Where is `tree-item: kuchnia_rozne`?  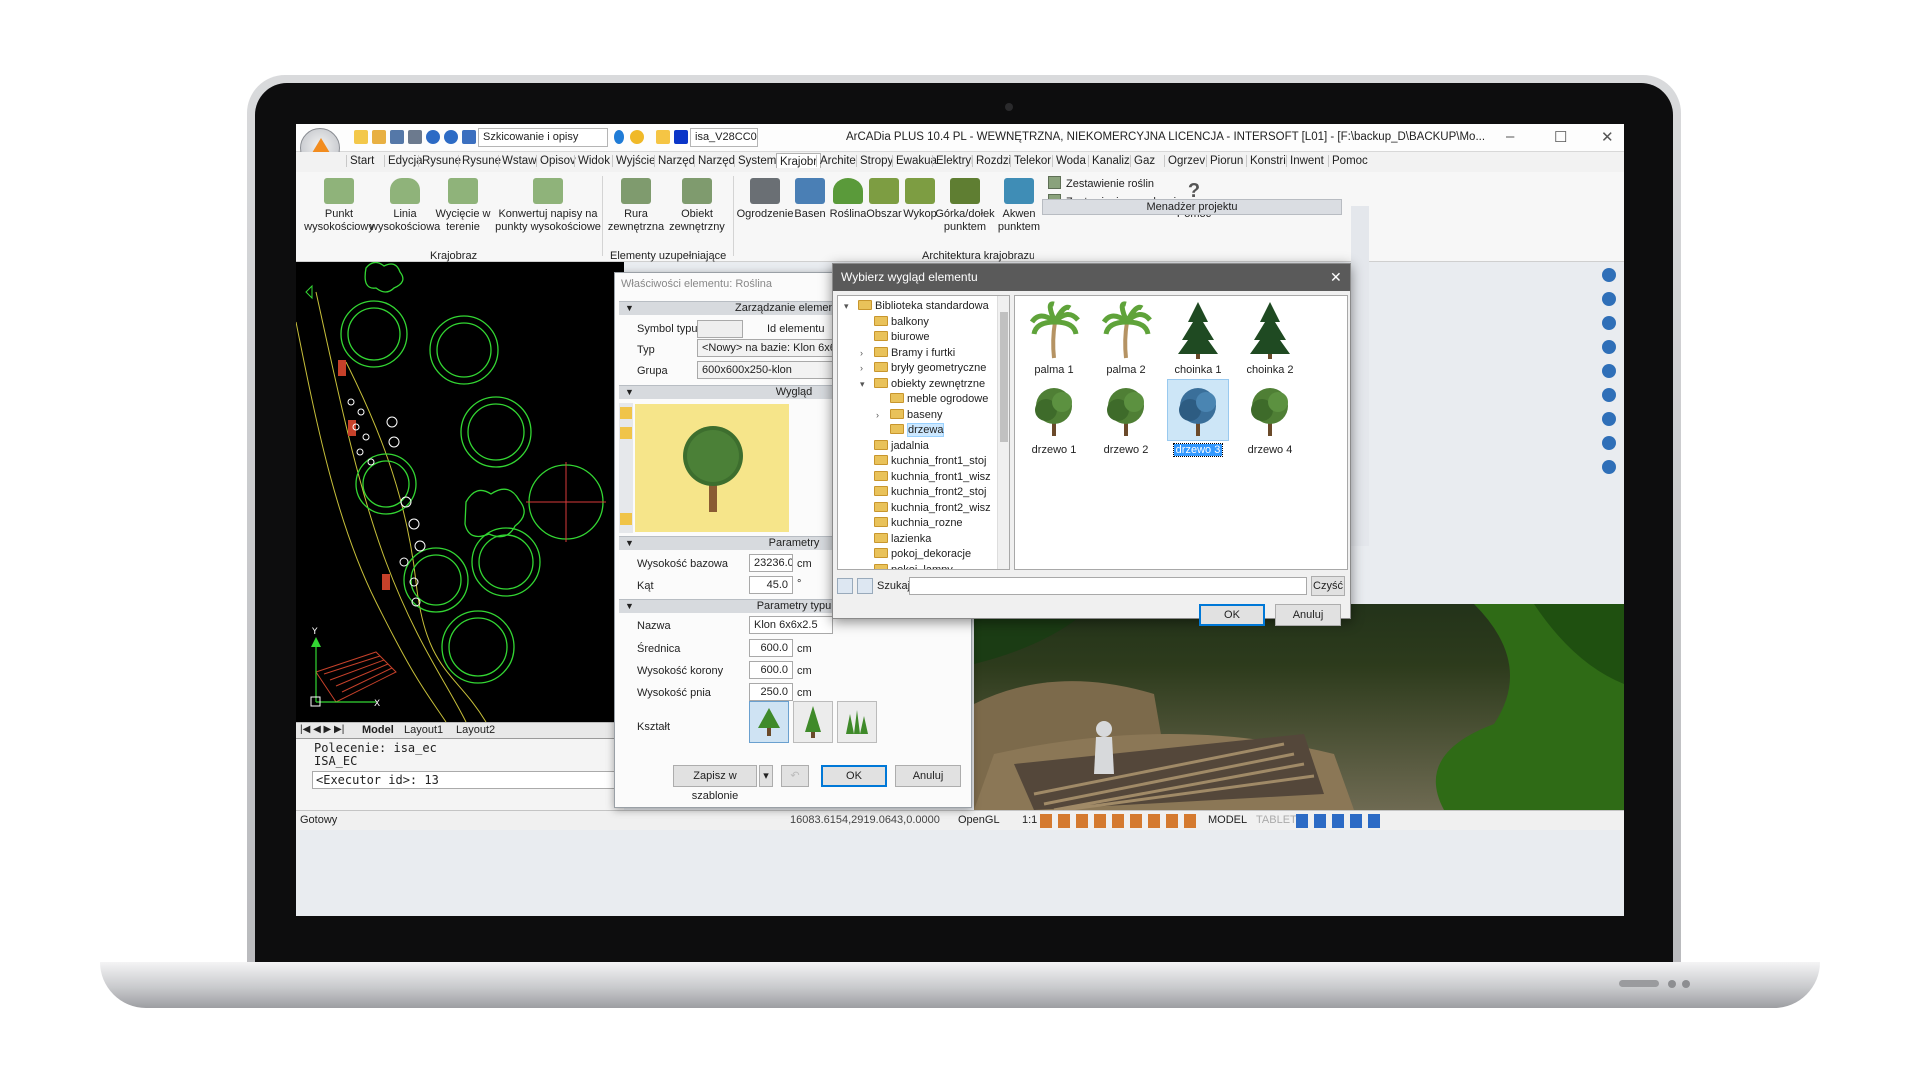 tree-item: kuchnia_rozne is located at coordinates (918, 523).